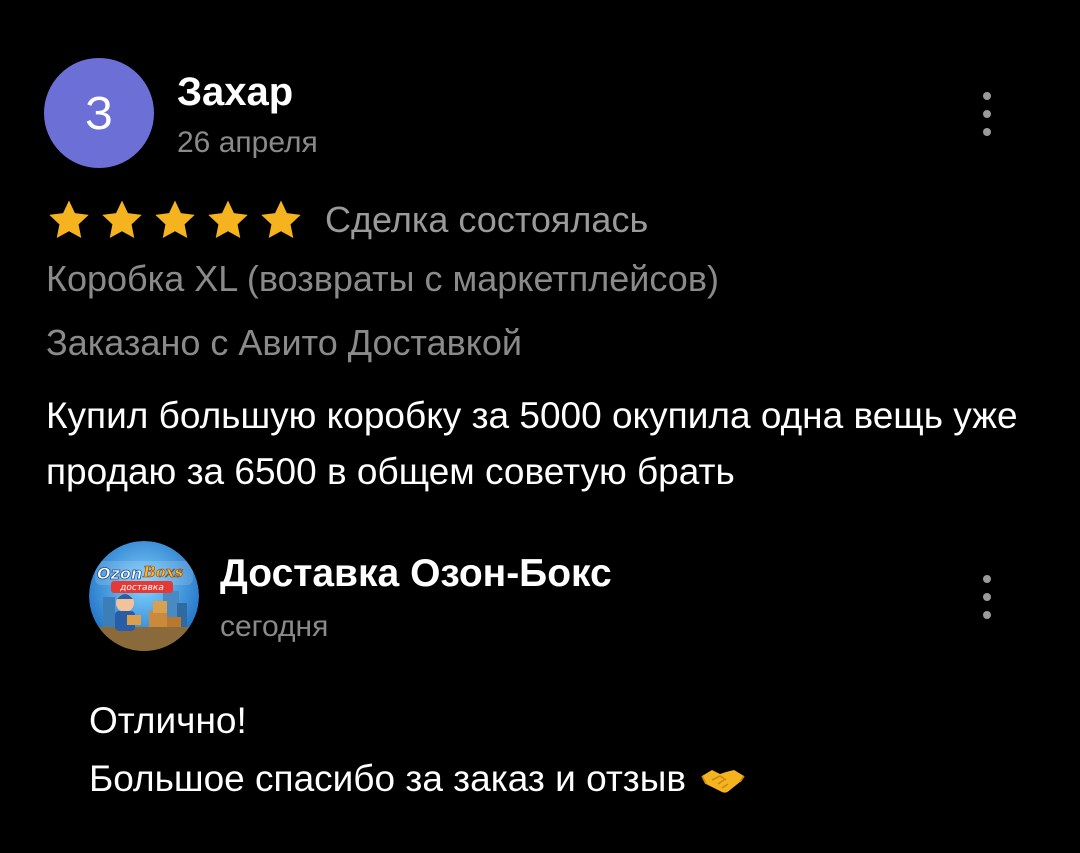 The image size is (1080, 853). I want to click on seller-logo-text-3: доставка, so click(141, 588).